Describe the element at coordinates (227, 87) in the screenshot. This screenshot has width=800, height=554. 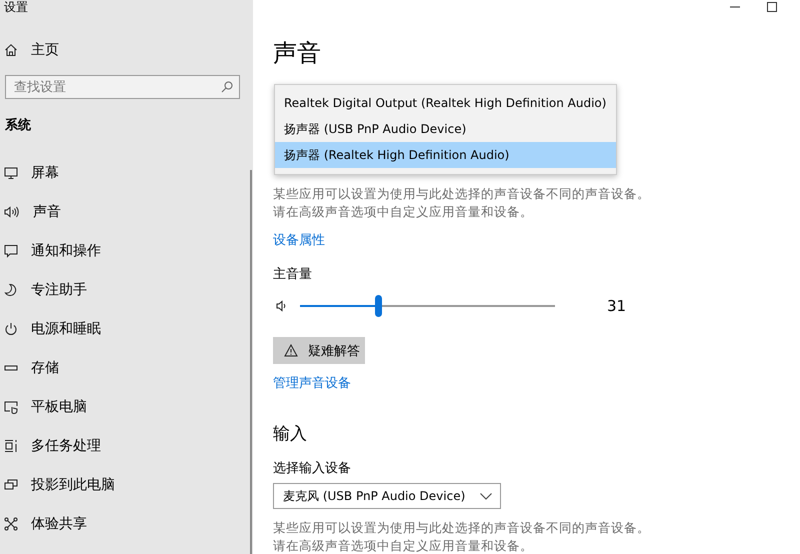
I see `search-icon` at that location.